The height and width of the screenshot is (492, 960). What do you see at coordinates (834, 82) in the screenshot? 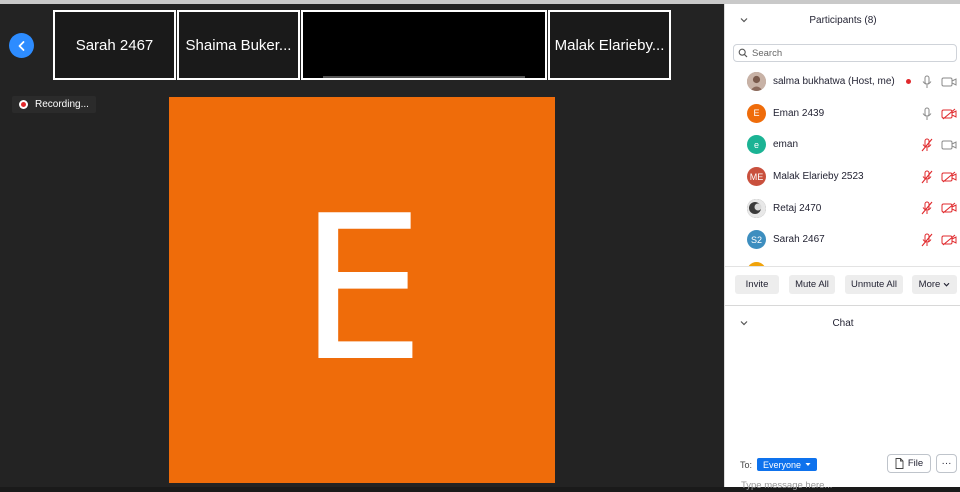
I see `participant-name: salma bukhatwa (Host, me)` at bounding box center [834, 82].